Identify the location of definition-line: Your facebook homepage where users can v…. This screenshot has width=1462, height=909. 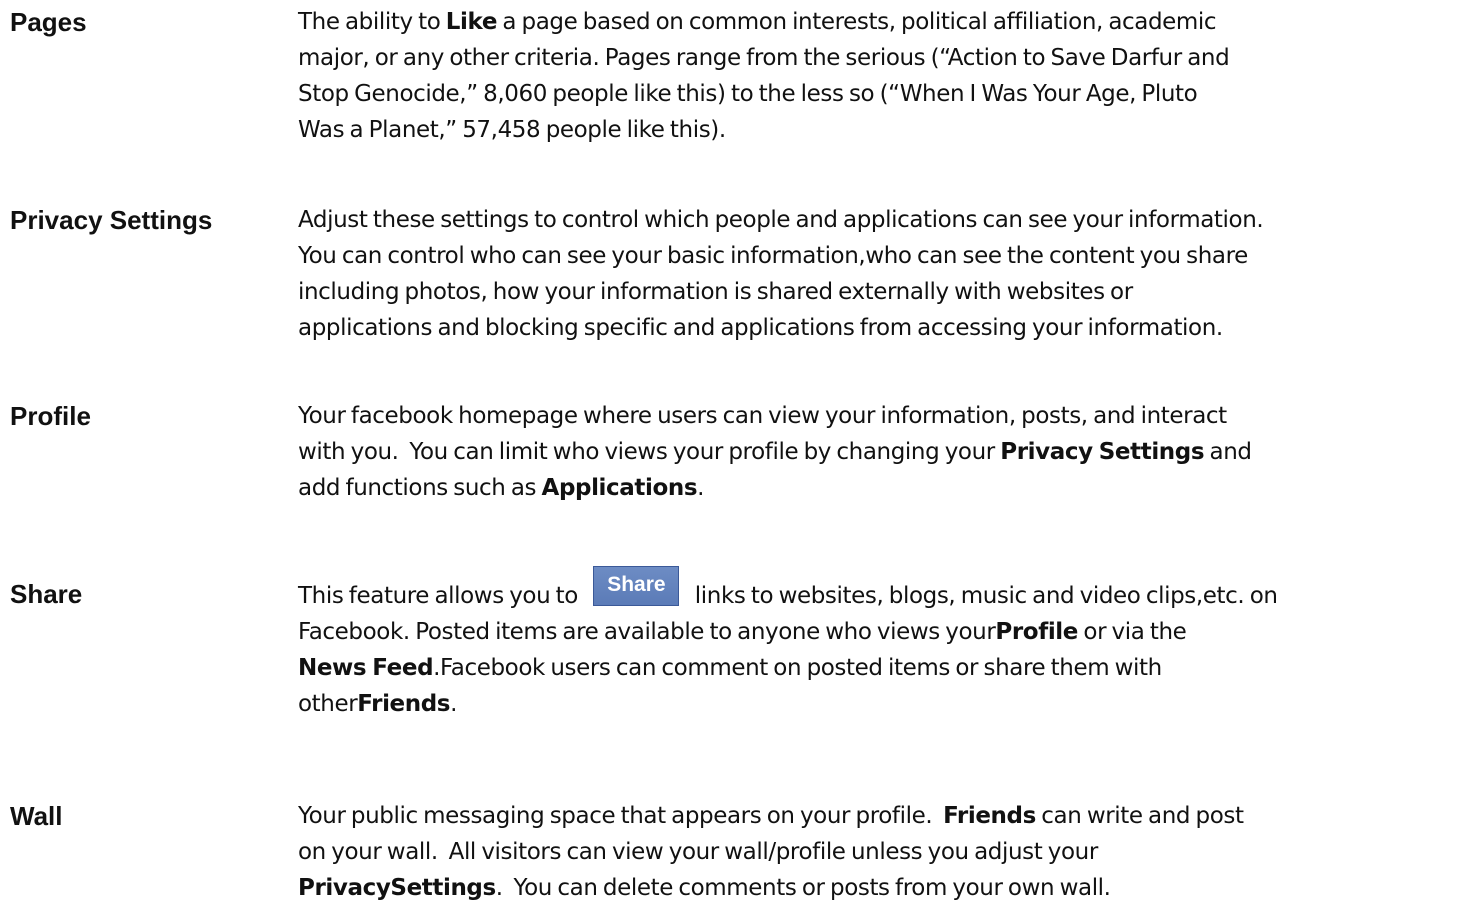
(762, 416).